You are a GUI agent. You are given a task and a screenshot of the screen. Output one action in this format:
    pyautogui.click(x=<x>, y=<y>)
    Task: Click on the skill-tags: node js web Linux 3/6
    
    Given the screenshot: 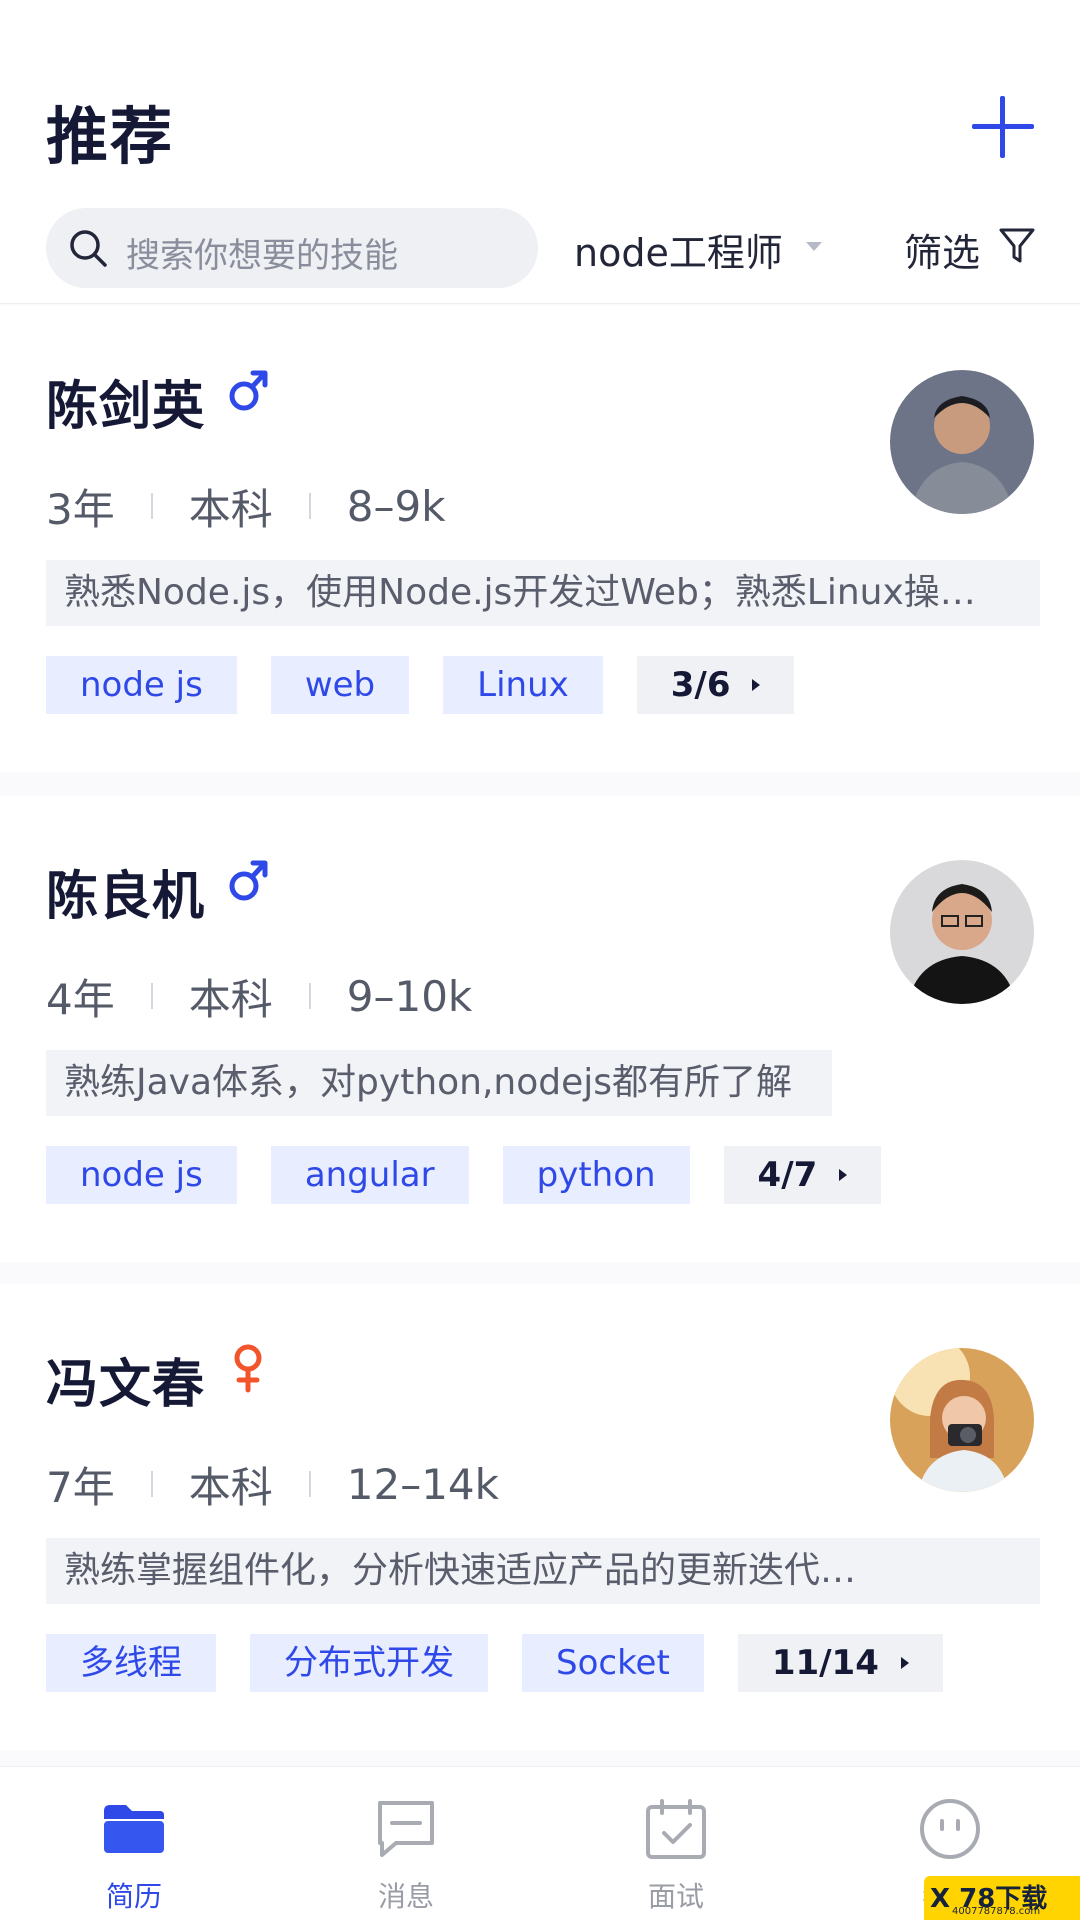 What is the action you would take?
    pyautogui.click(x=437, y=685)
    